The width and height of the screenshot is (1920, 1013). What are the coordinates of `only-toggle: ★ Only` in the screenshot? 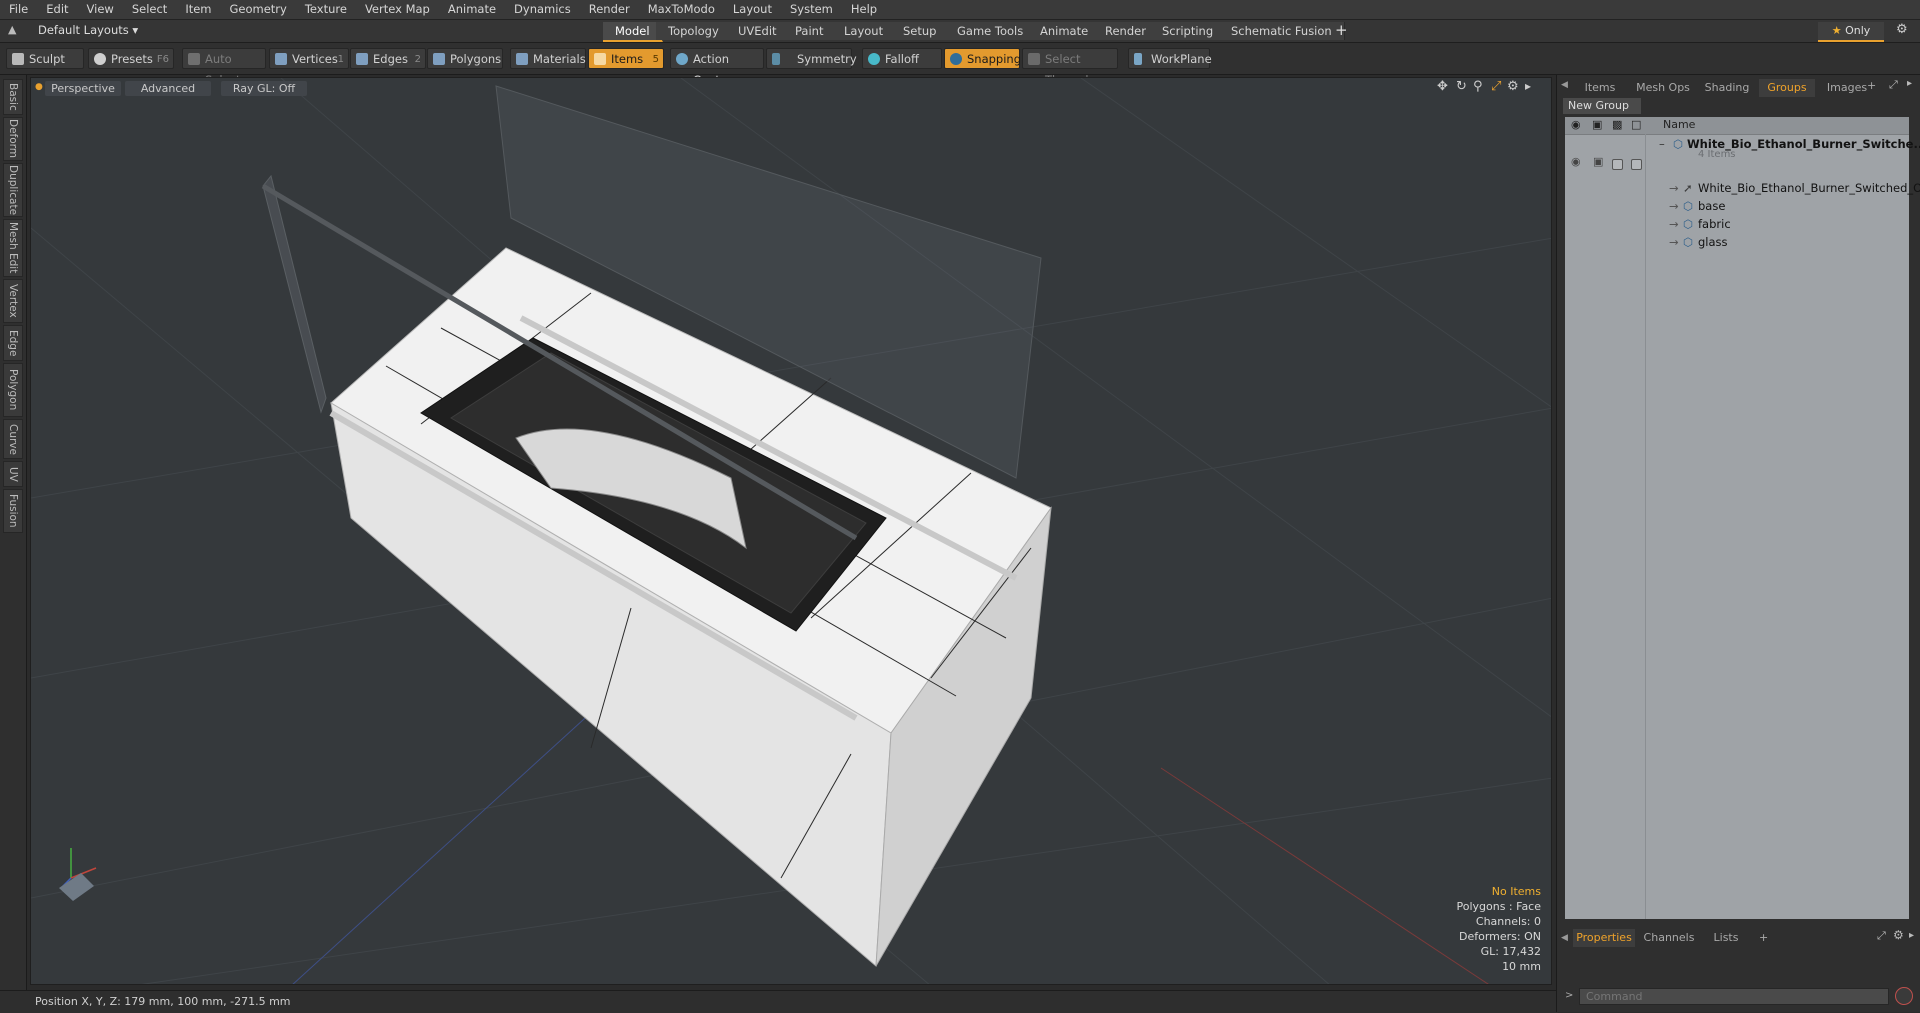 It's located at (1851, 32).